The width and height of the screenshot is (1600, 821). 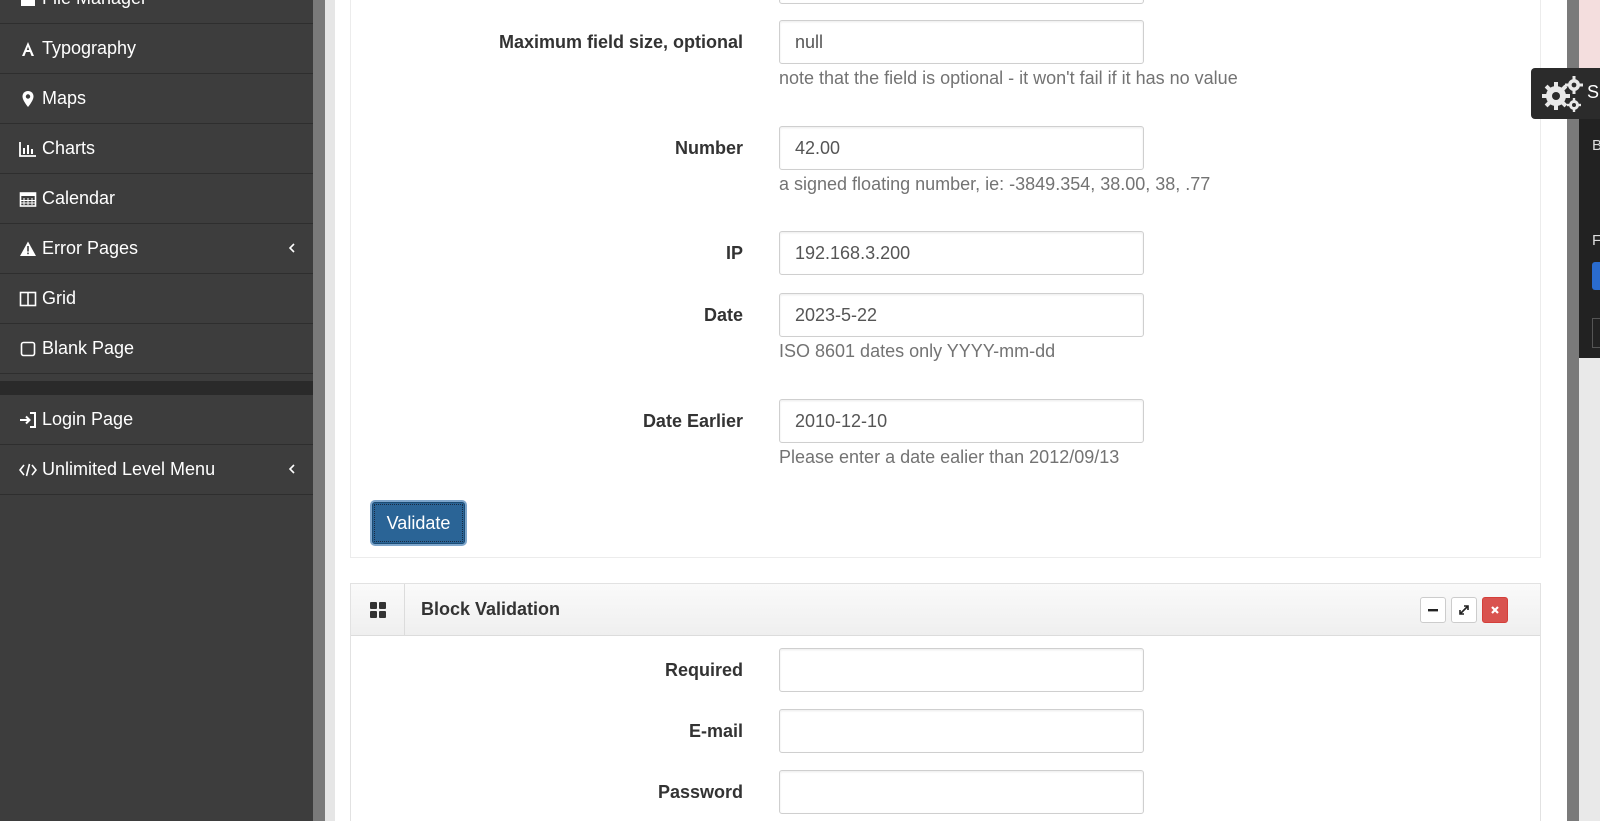 What do you see at coordinates (28, 199) in the screenshot?
I see `calendar-icon` at bounding box center [28, 199].